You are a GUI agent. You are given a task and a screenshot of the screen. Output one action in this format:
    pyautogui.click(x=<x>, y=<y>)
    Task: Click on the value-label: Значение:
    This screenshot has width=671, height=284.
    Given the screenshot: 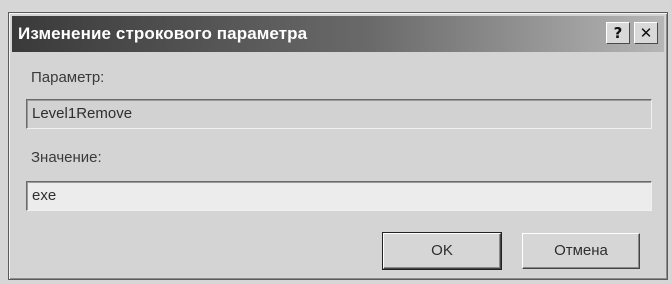 What is the action you would take?
    pyautogui.click(x=66, y=157)
    